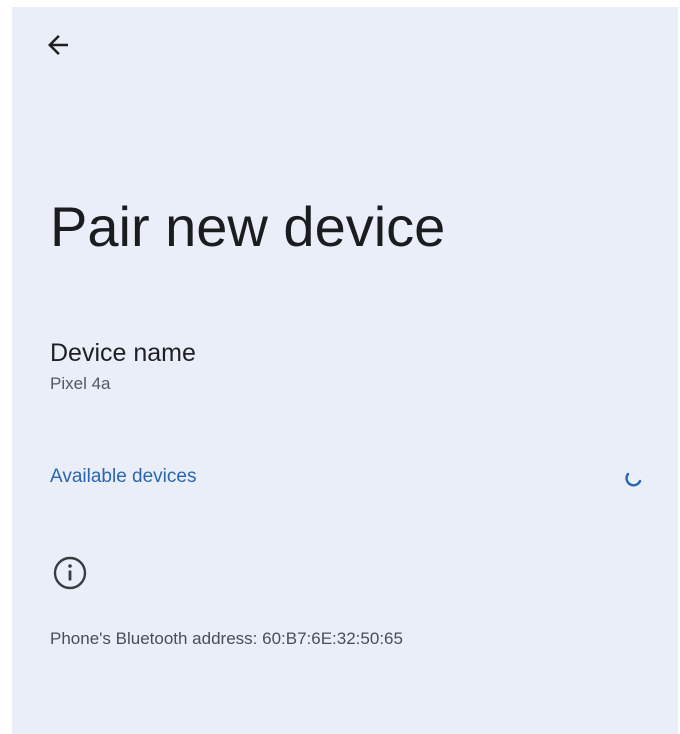 The height and width of the screenshot is (734, 680). Describe the element at coordinates (70, 573) in the screenshot. I see `info-icon` at that location.